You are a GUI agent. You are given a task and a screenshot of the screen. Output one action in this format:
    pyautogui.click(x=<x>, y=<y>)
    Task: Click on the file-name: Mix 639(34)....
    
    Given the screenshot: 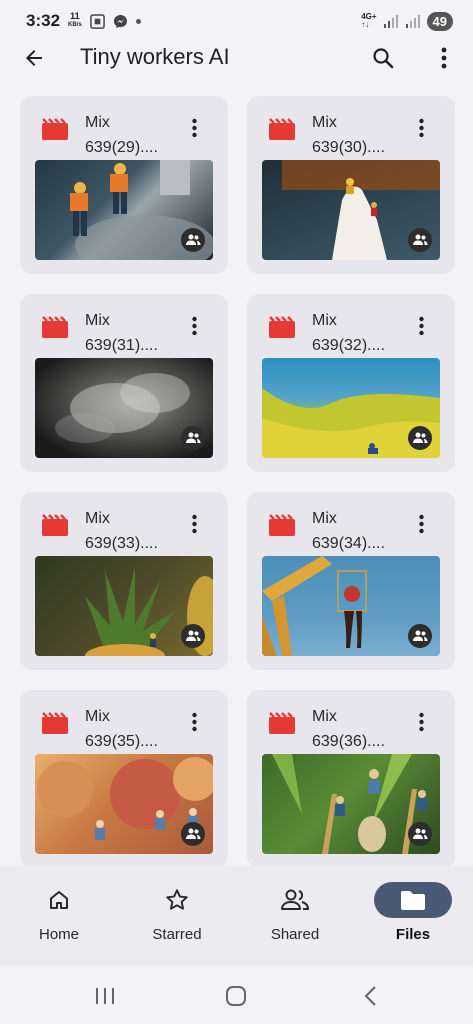 What is the action you would take?
    pyautogui.click(x=348, y=531)
    